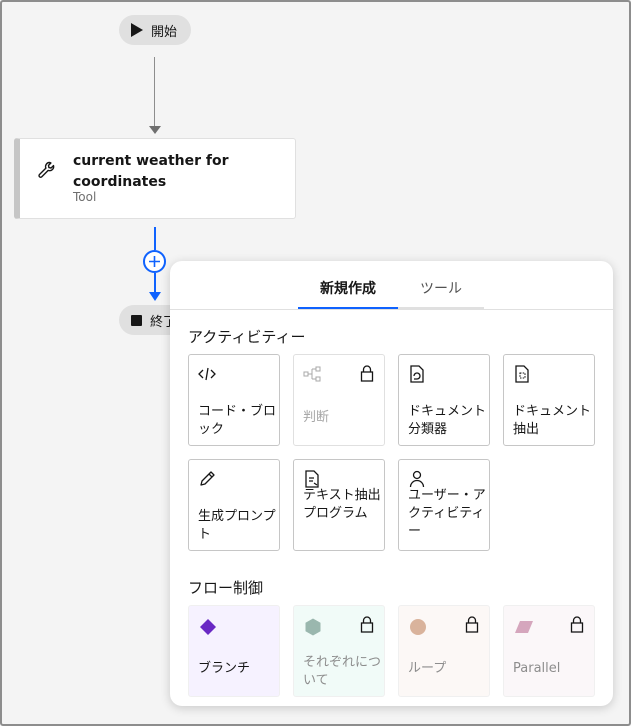  Describe the element at coordinates (237, 420) in the screenshot. I see `tile-label: コード・ブロック` at that location.